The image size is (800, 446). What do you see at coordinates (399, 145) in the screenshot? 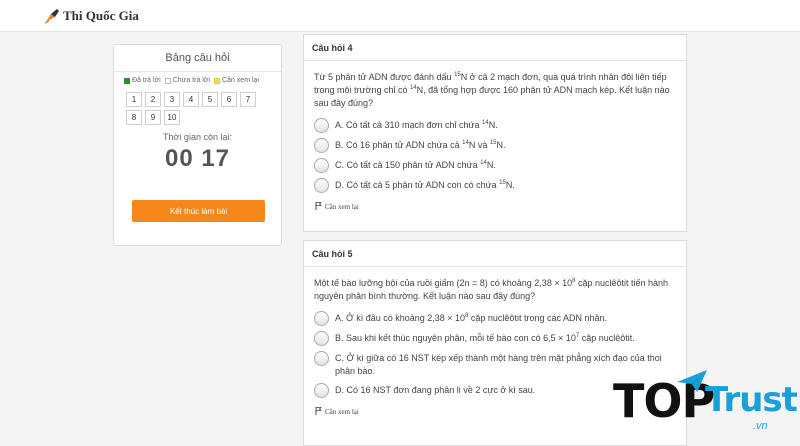
I see `option-text: B. Có 16 phân tử ADN chứa cả` at bounding box center [399, 145].